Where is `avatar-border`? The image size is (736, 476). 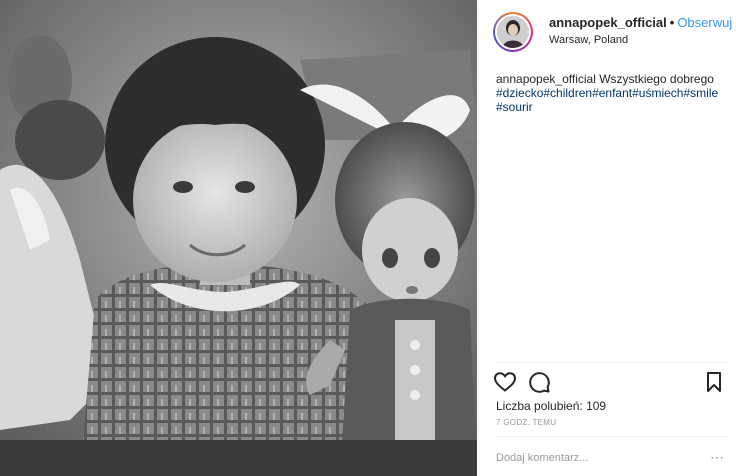 avatar-border is located at coordinates (513, 32).